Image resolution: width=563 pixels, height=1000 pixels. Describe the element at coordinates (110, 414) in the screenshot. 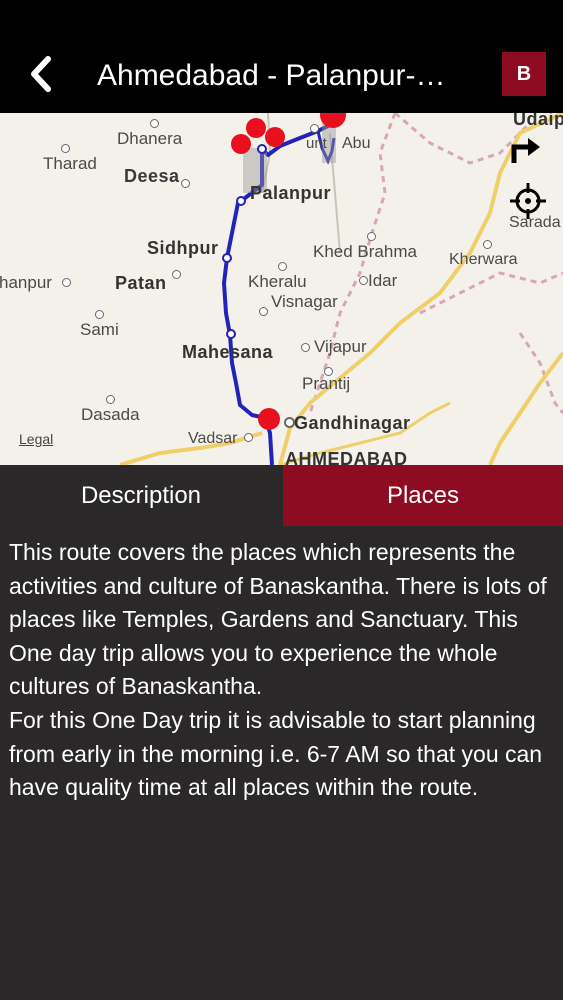

I see `place-label-dasada: Dasada` at that location.